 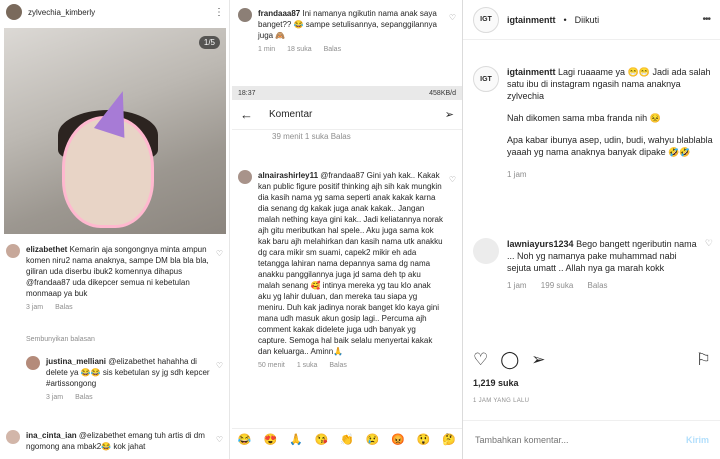 I want to click on comment-icon: ◯, so click(x=509, y=360).